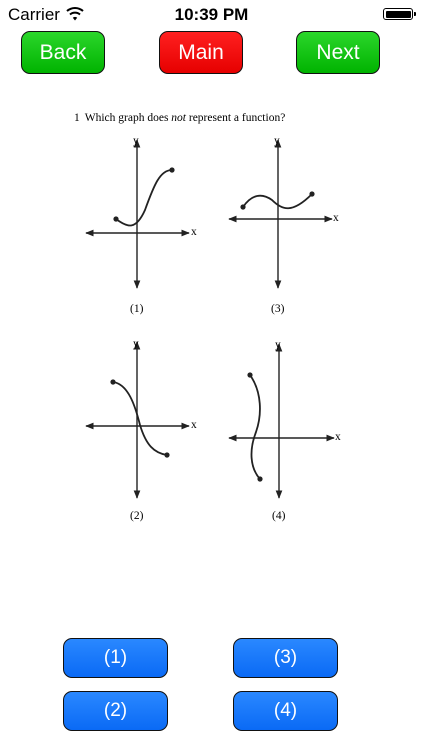  What do you see at coordinates (336, 218) in the screenshot?
I see `graph-3-x-label: x` at bounding box center [336, 218].